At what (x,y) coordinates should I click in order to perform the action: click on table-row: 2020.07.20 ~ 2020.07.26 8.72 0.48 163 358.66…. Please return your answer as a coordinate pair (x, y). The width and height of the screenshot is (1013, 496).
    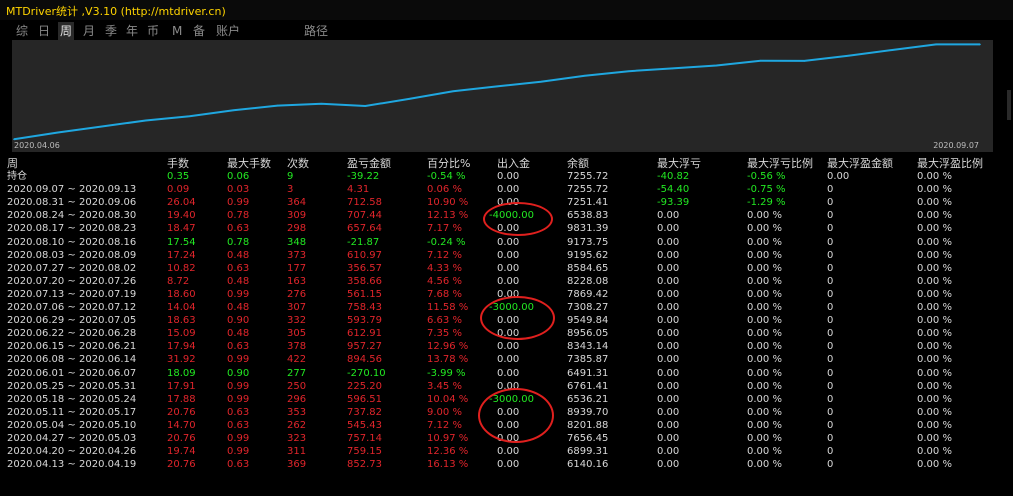
    Looking at the image, I should click on (502, 281).